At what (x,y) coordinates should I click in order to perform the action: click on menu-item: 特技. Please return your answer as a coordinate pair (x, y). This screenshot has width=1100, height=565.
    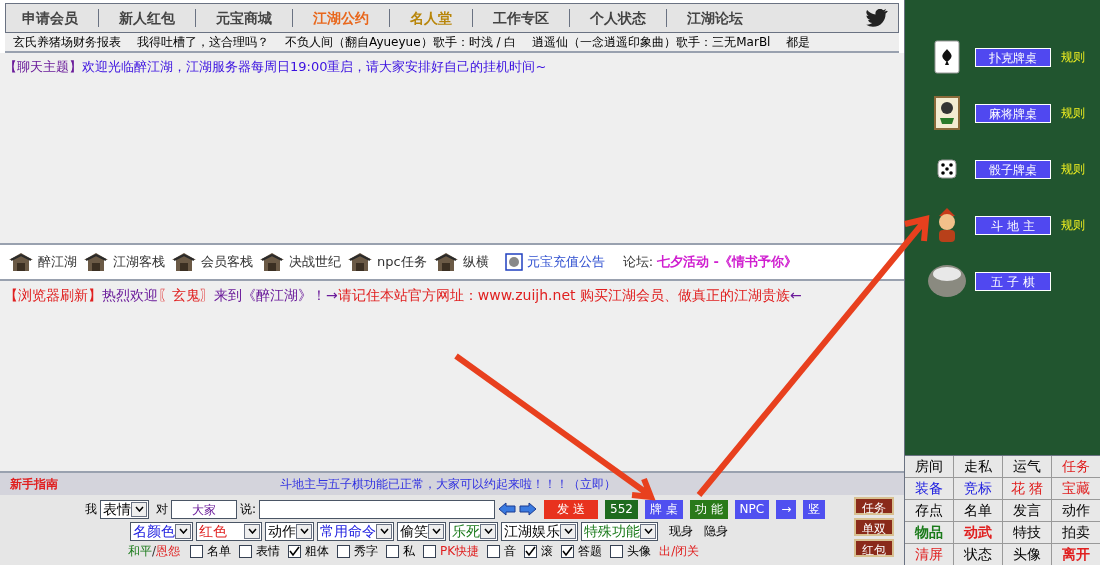
    Looking at the image, I should click on (1027, 532).